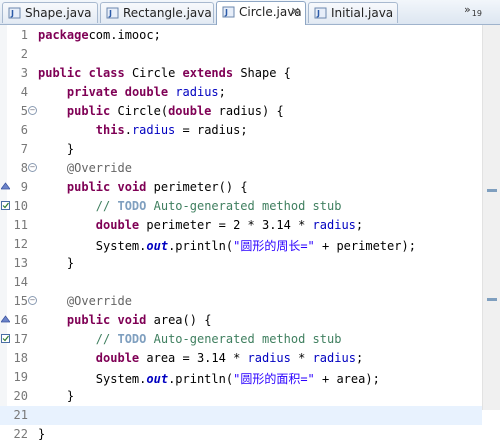 The image size is (500, 444). What do you see at coordinates (24, 149) in the screenshot?
I see `line-number: 7` at bounding box center [24, 149].